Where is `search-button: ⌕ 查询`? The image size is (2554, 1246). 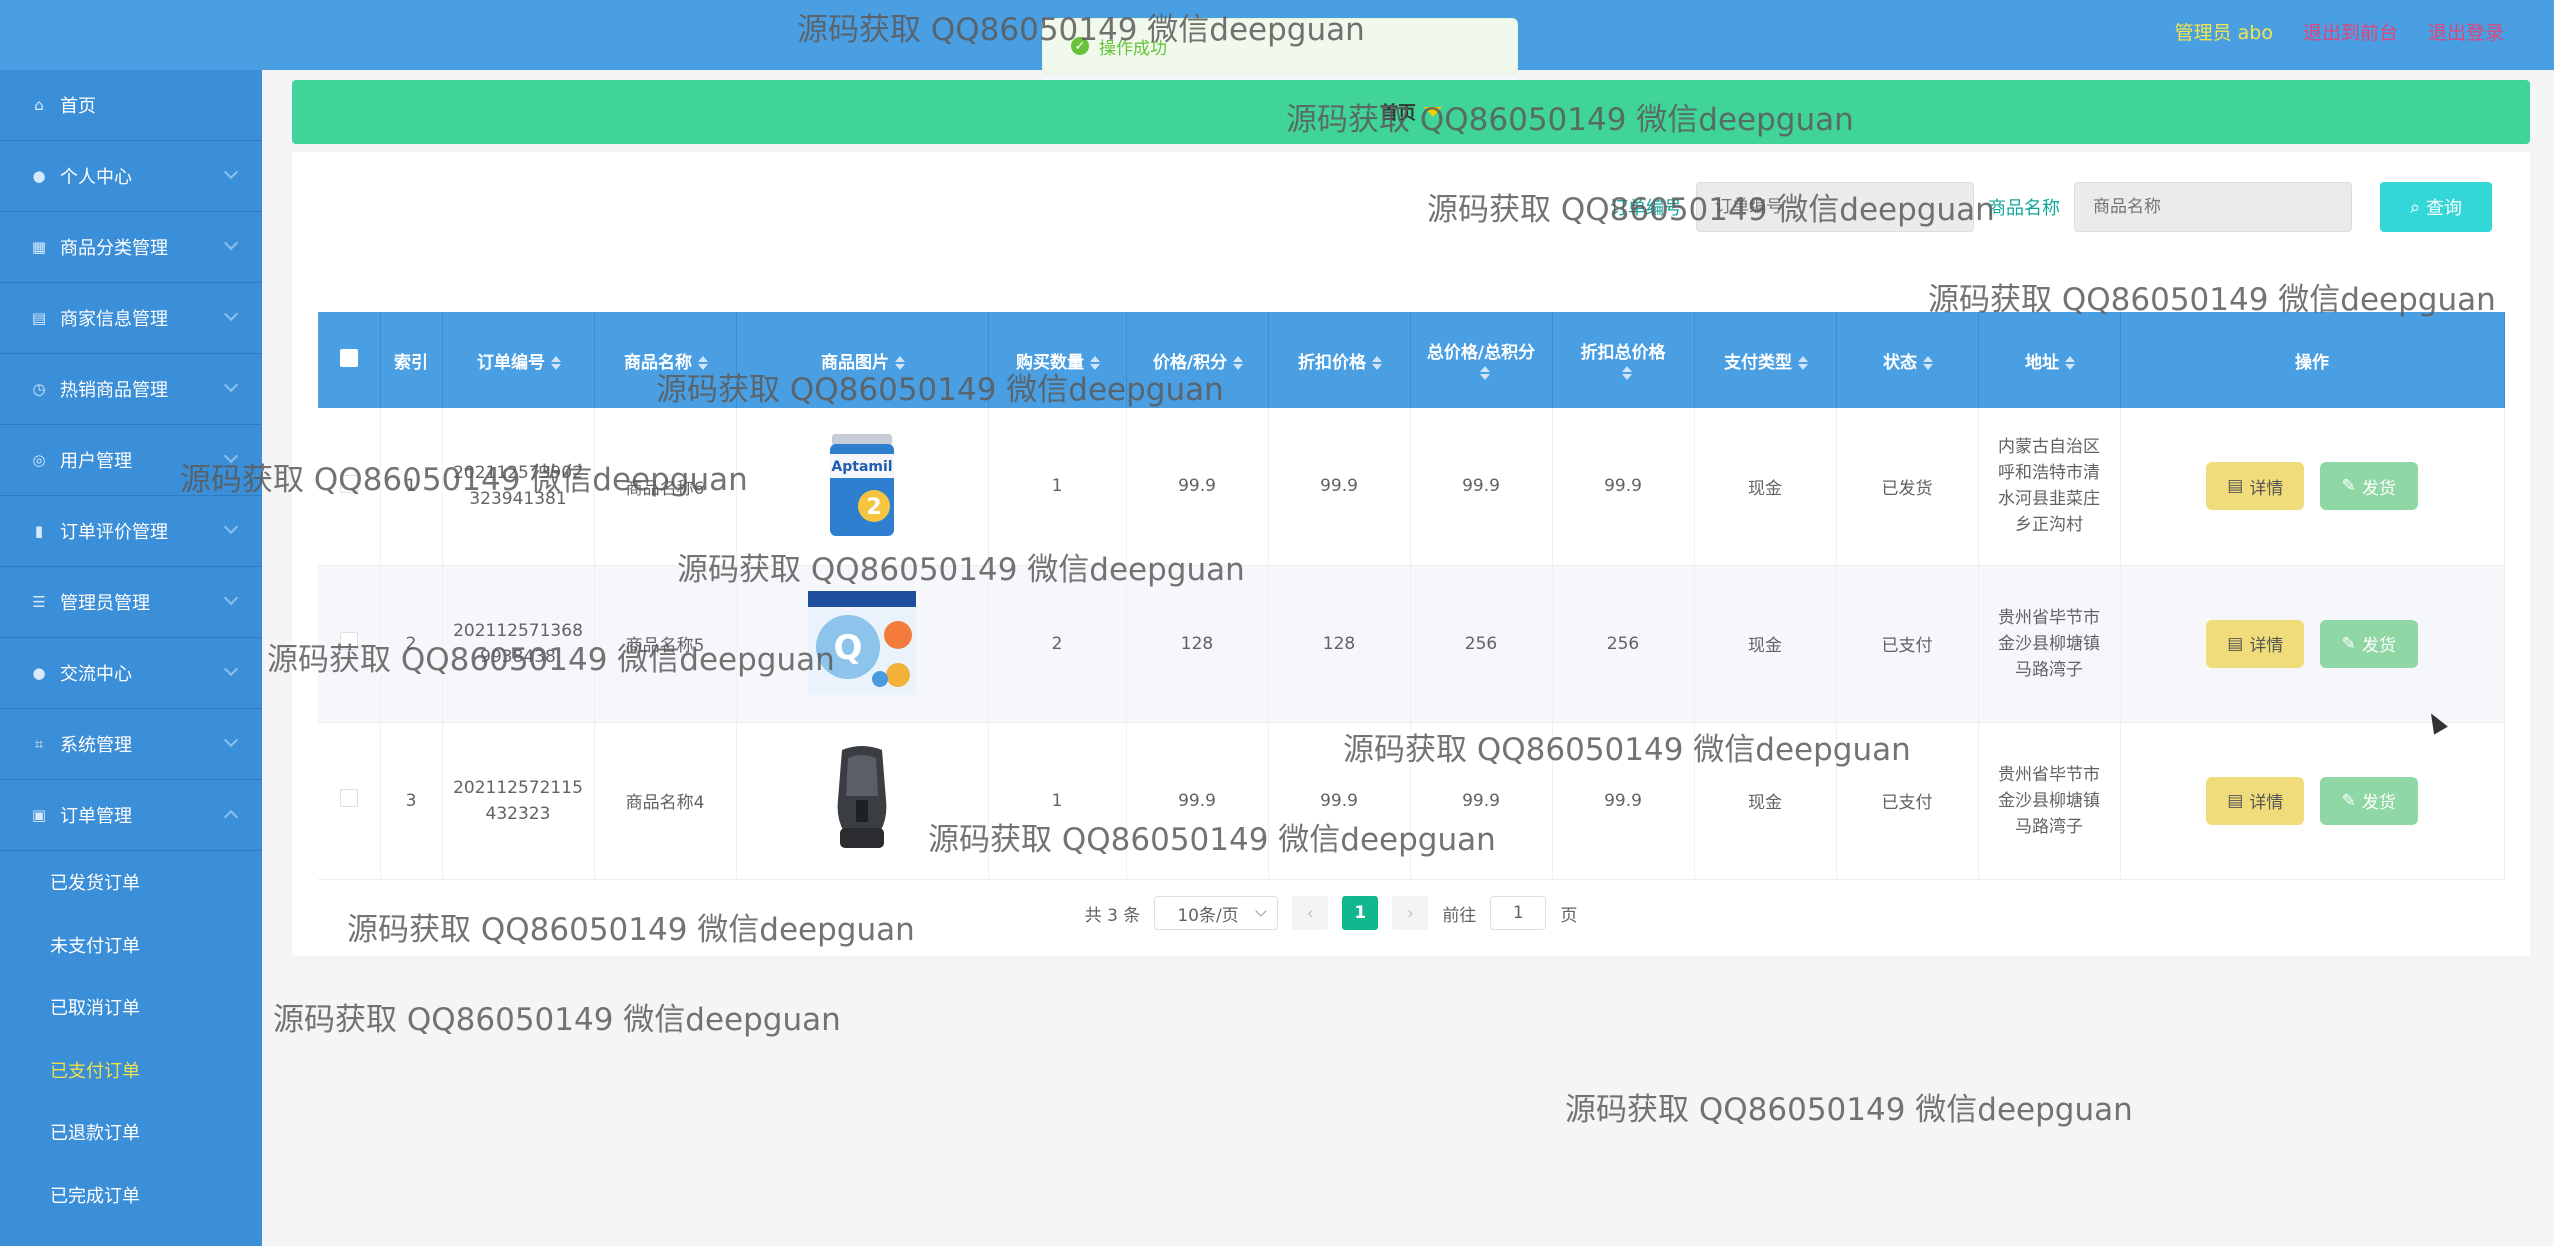
search-button: ⌕ 查询 is located at coordinates (2436, 207).